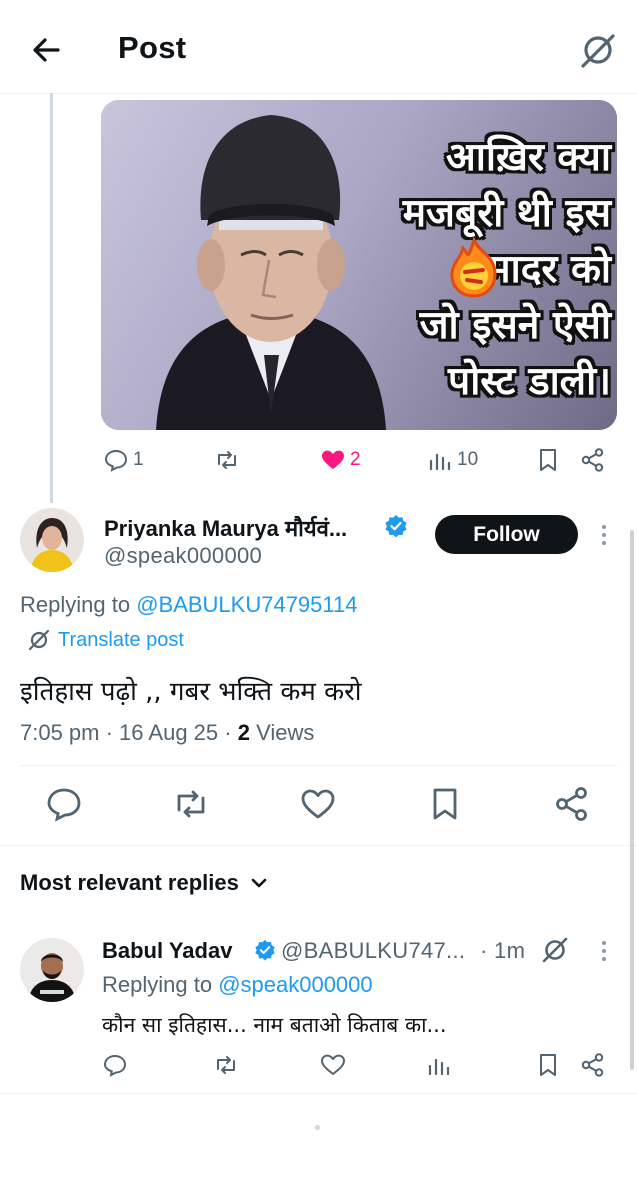  I want to click on repost-action, so click(229, 460).